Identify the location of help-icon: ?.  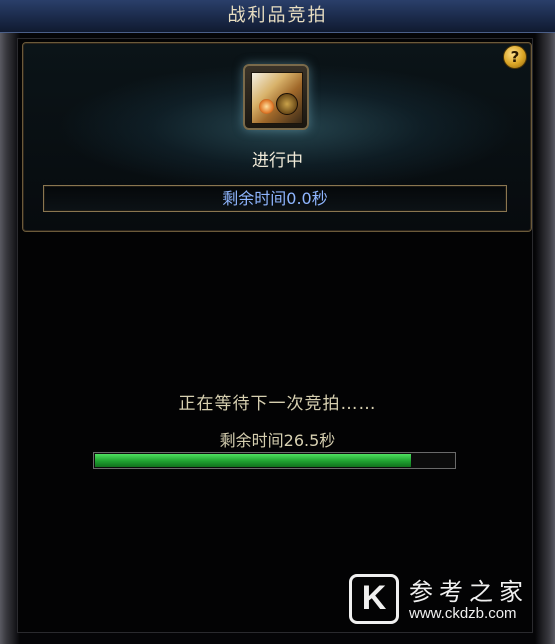
(515, 57).